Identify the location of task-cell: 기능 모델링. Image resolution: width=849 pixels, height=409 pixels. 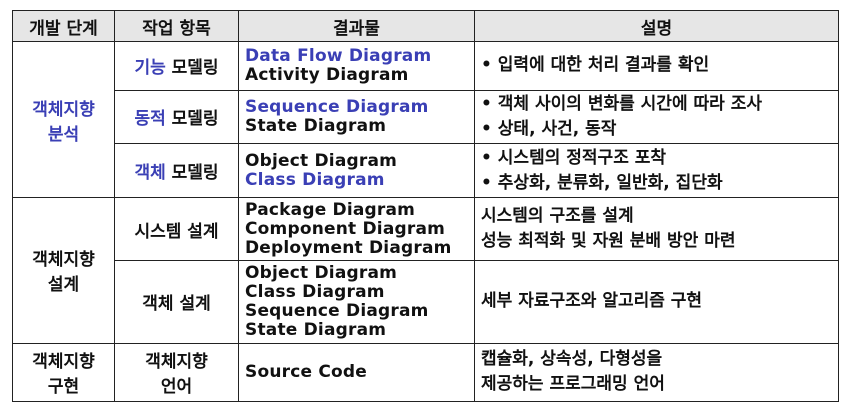
(176, 66).